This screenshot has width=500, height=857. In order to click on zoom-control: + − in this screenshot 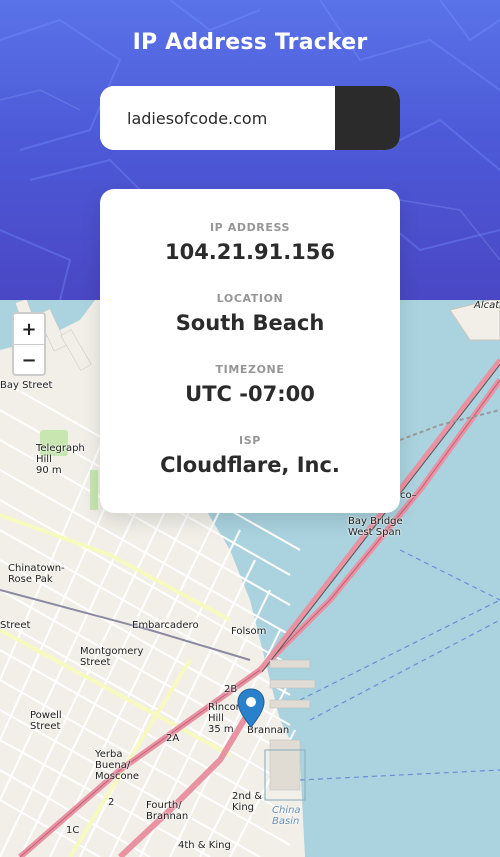, I will do `click(29, 344)`.